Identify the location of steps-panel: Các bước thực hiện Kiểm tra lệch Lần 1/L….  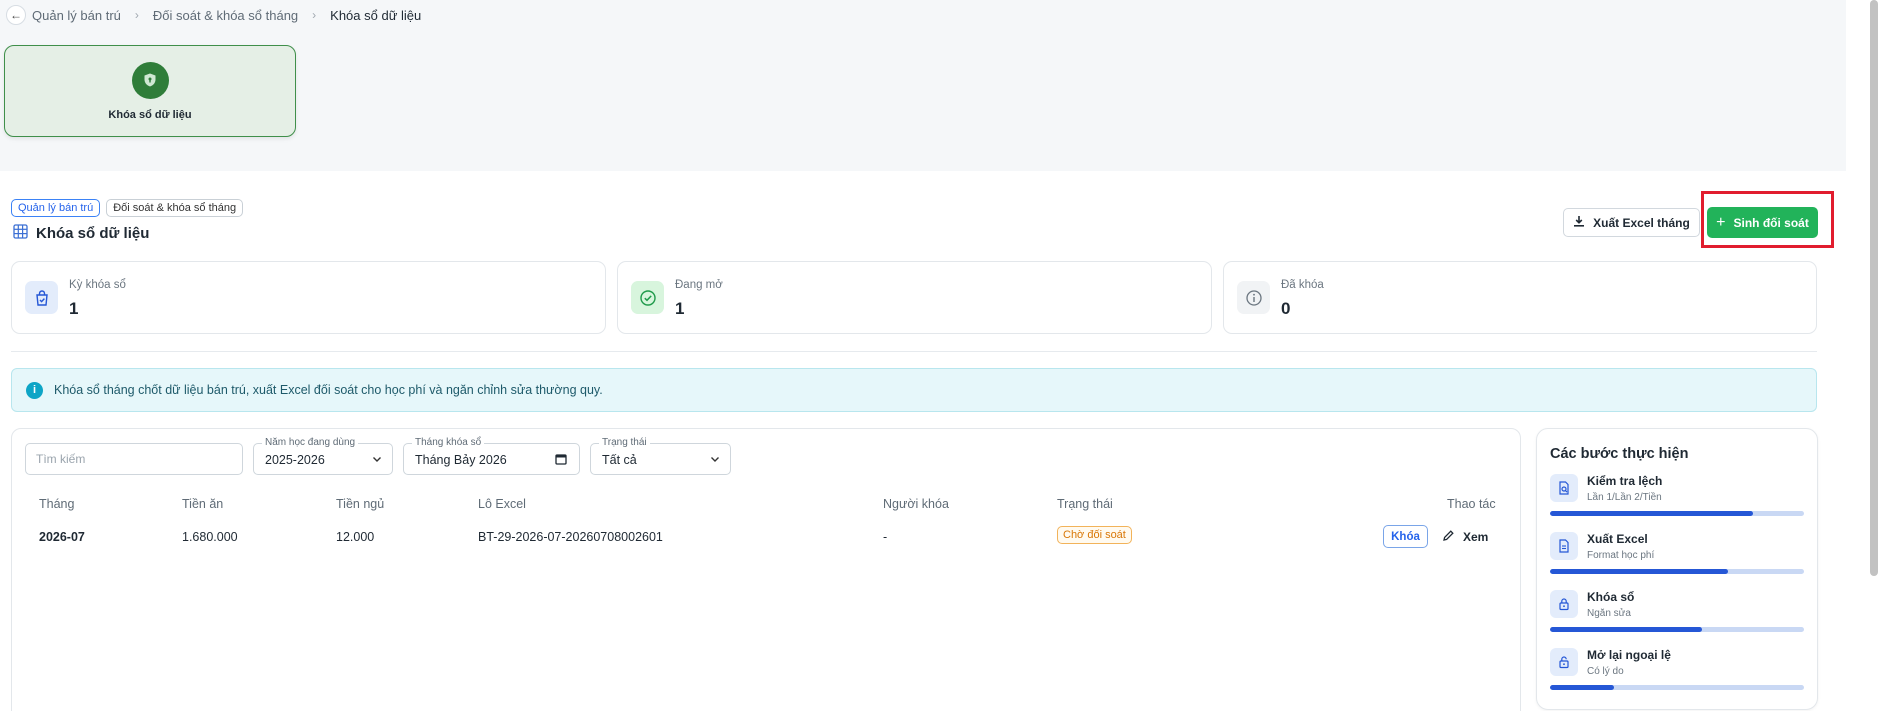
(1677, 569).